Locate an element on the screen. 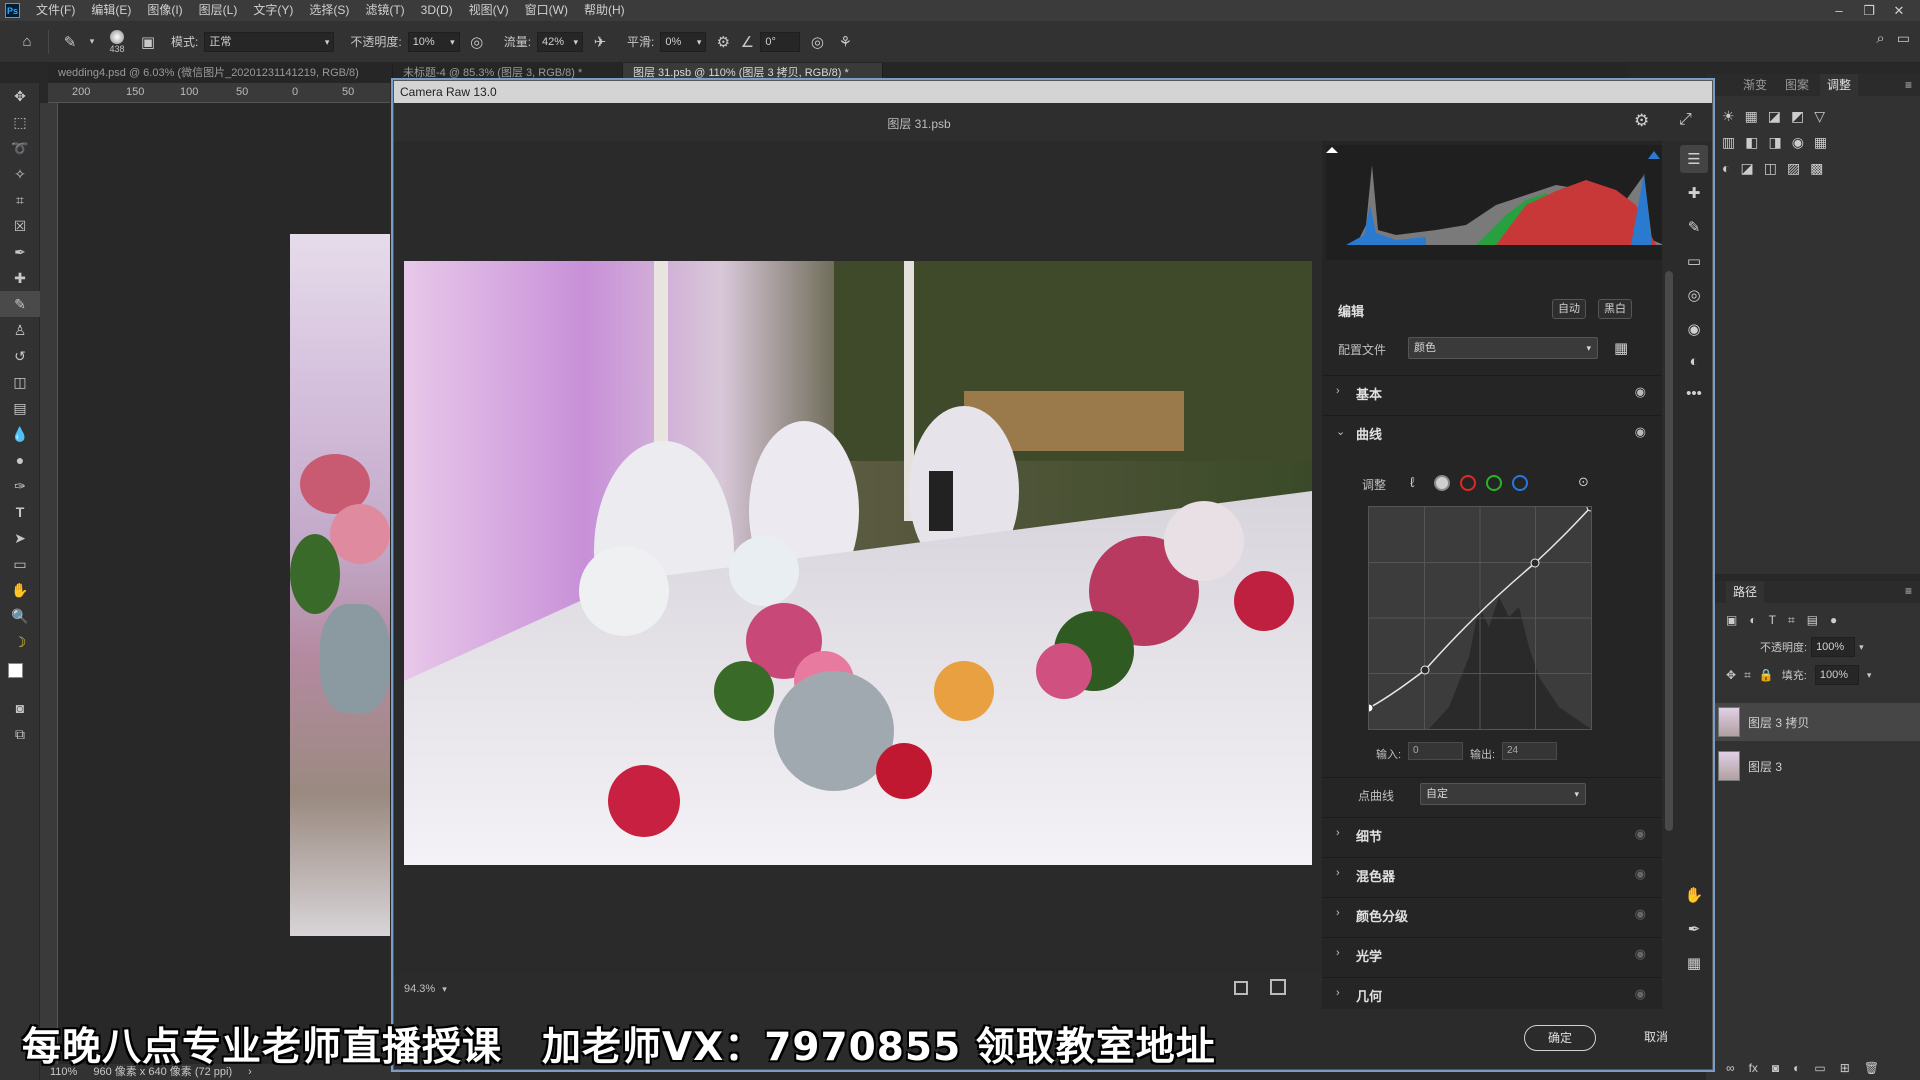  symmetry-icon: ⚘ is located at coordinates (845, 42).